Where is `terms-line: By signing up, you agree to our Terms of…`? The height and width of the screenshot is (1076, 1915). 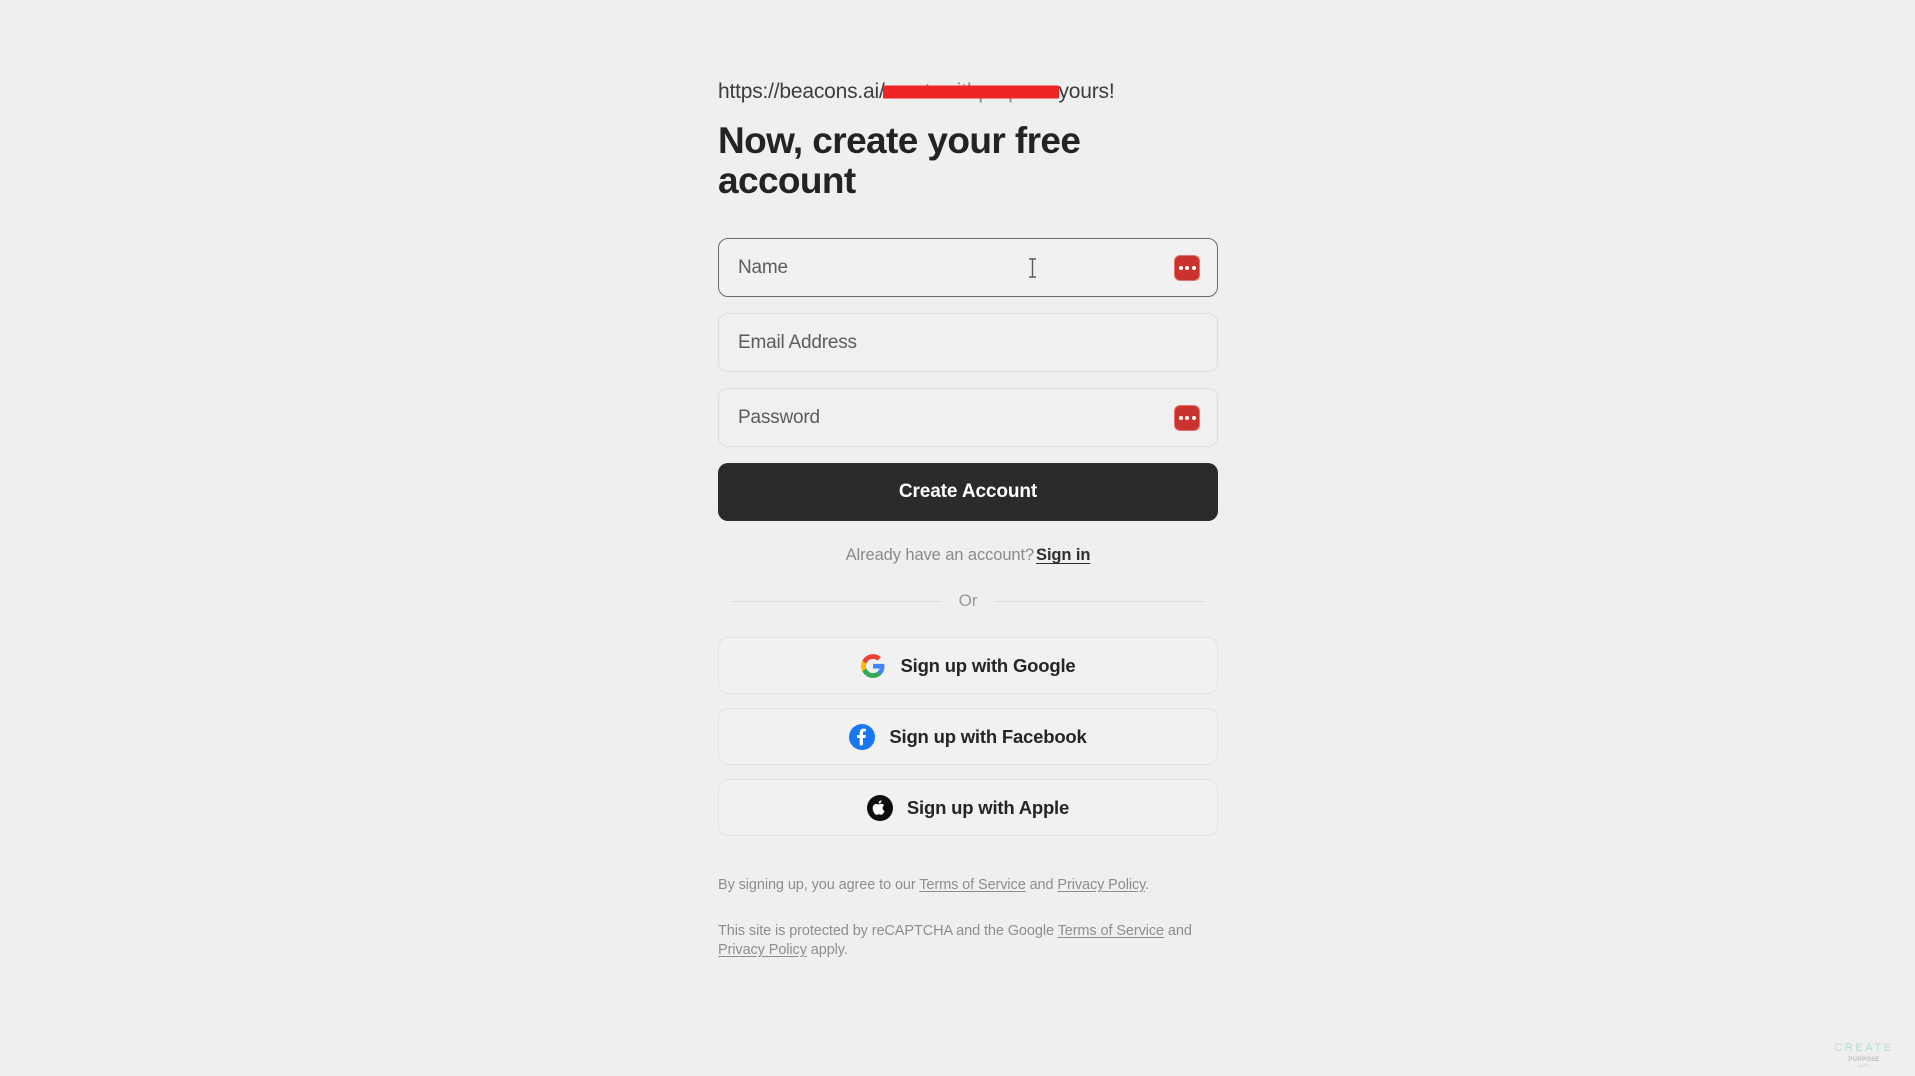 terms-line: By signing up, you agree to our Terms of… is located at coordinates (968, 886).